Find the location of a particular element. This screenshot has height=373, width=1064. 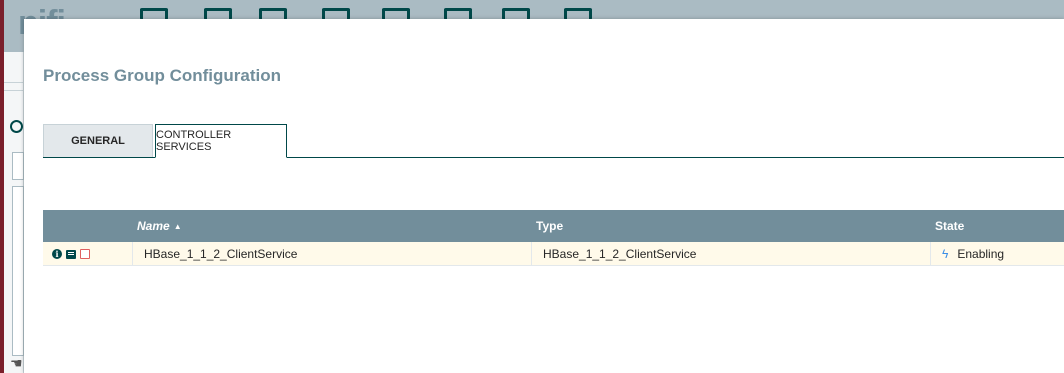

navigate-icon is located at coordinates (16, 126).